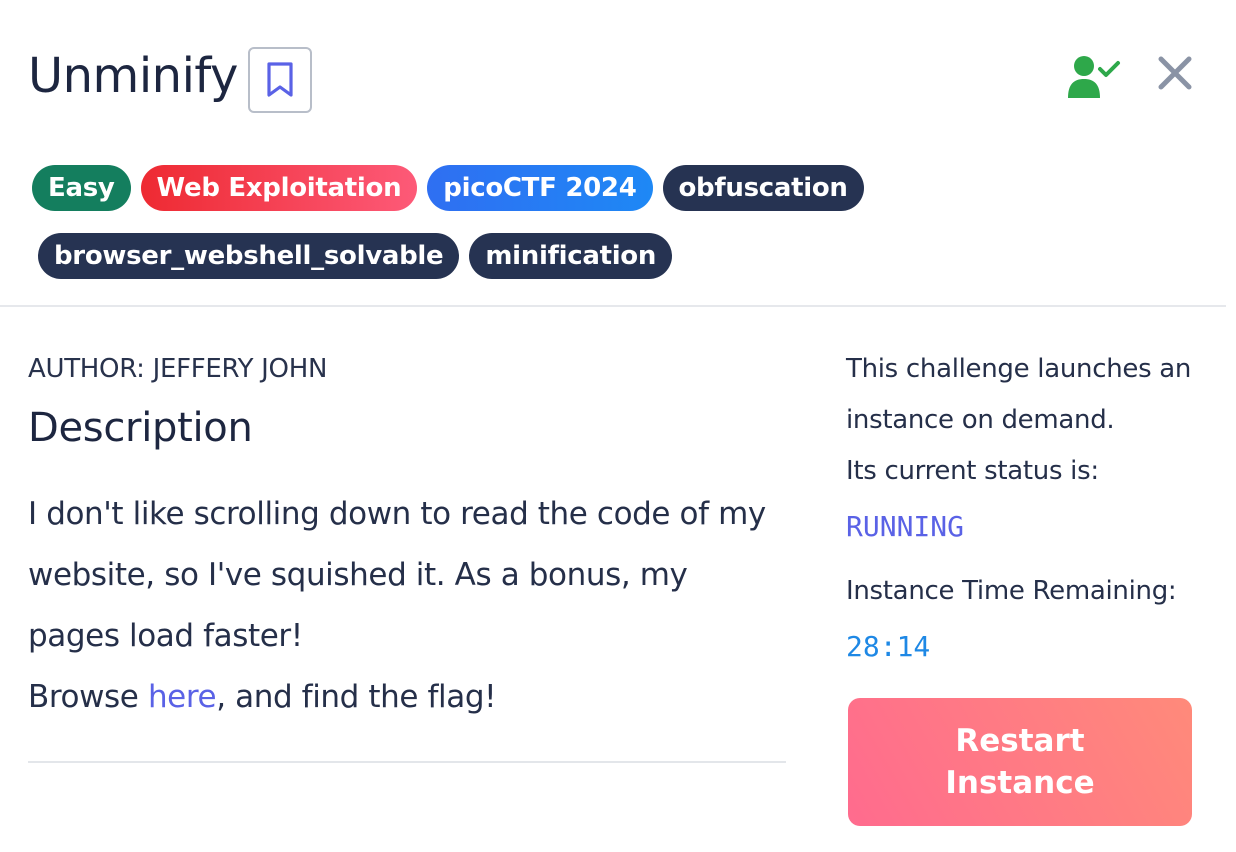  What do you see at coordinates (540, 188) in the screenshot?
I see `tag-event: picoCTF 2024` at bounding box center [540, 188].